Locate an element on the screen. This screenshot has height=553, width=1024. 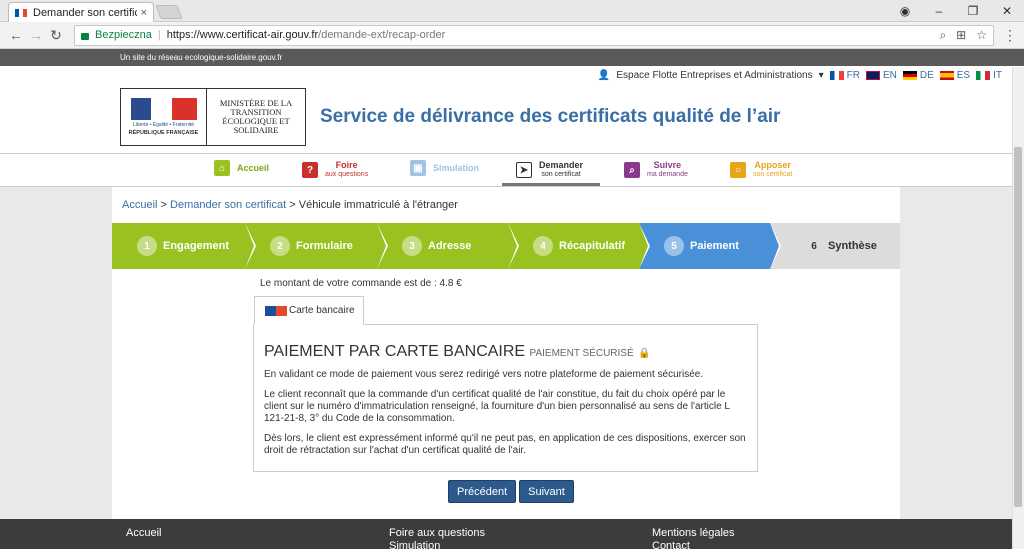
footer-col-3: Mentions légales Contact is located at coordinates (693, 540).